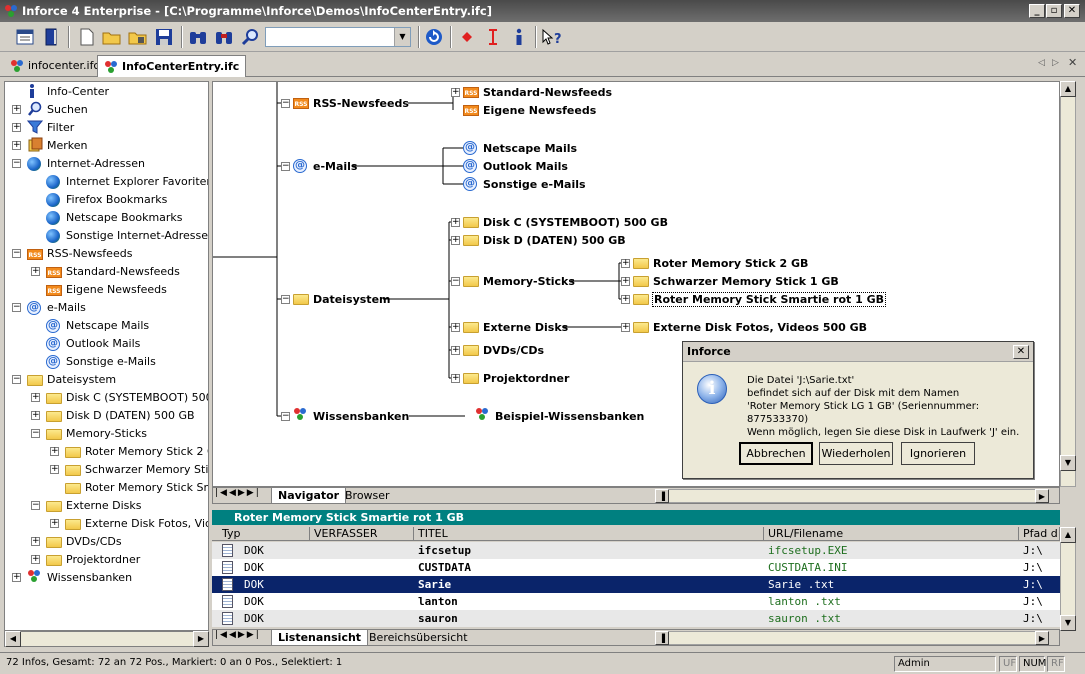  I want to click on left-tree-hscrollbar: ◀ ▶, so click(106, 639).